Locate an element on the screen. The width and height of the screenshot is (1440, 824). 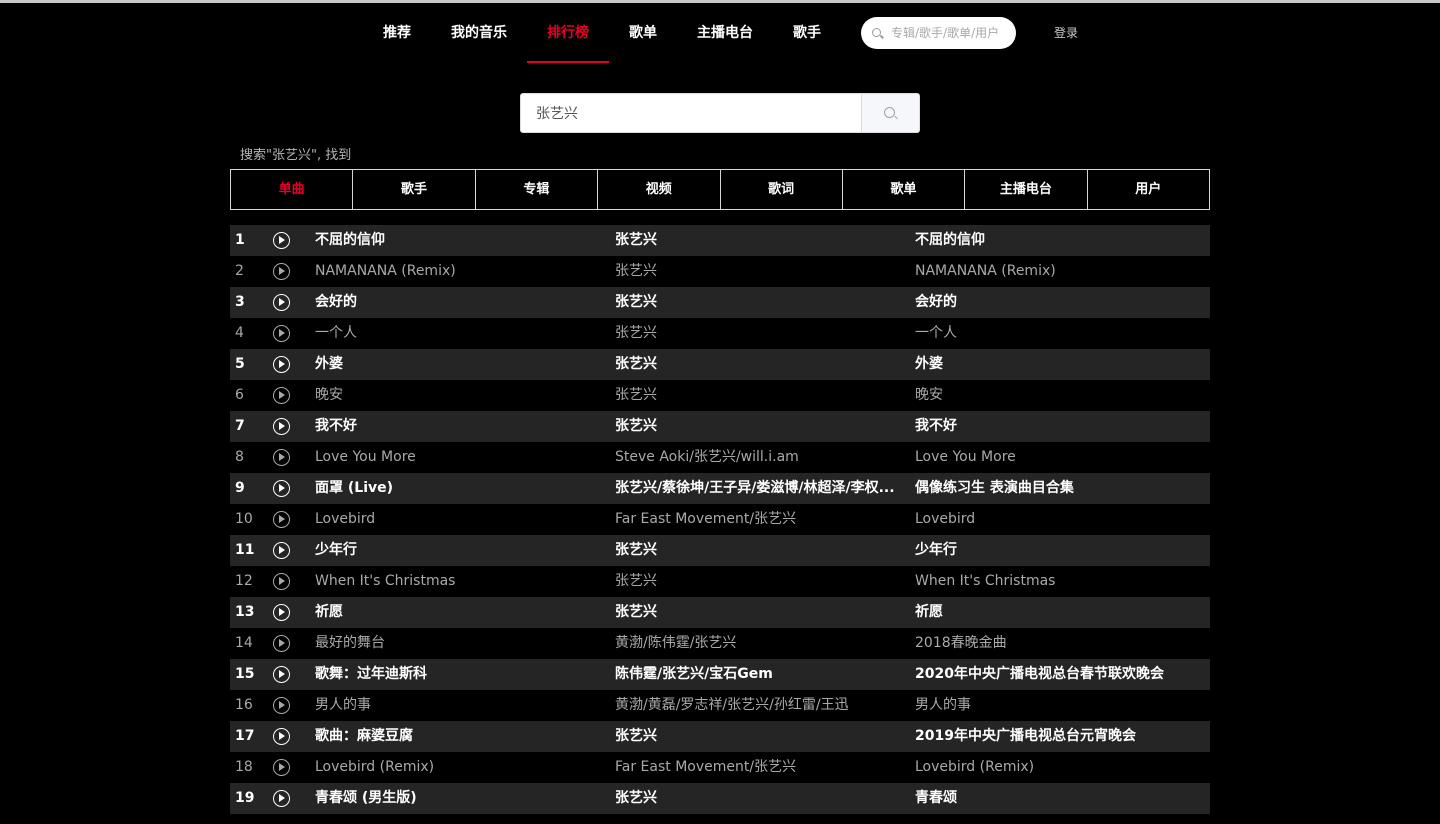
song-album: 一个人 is located at coordinates (1060, 333).